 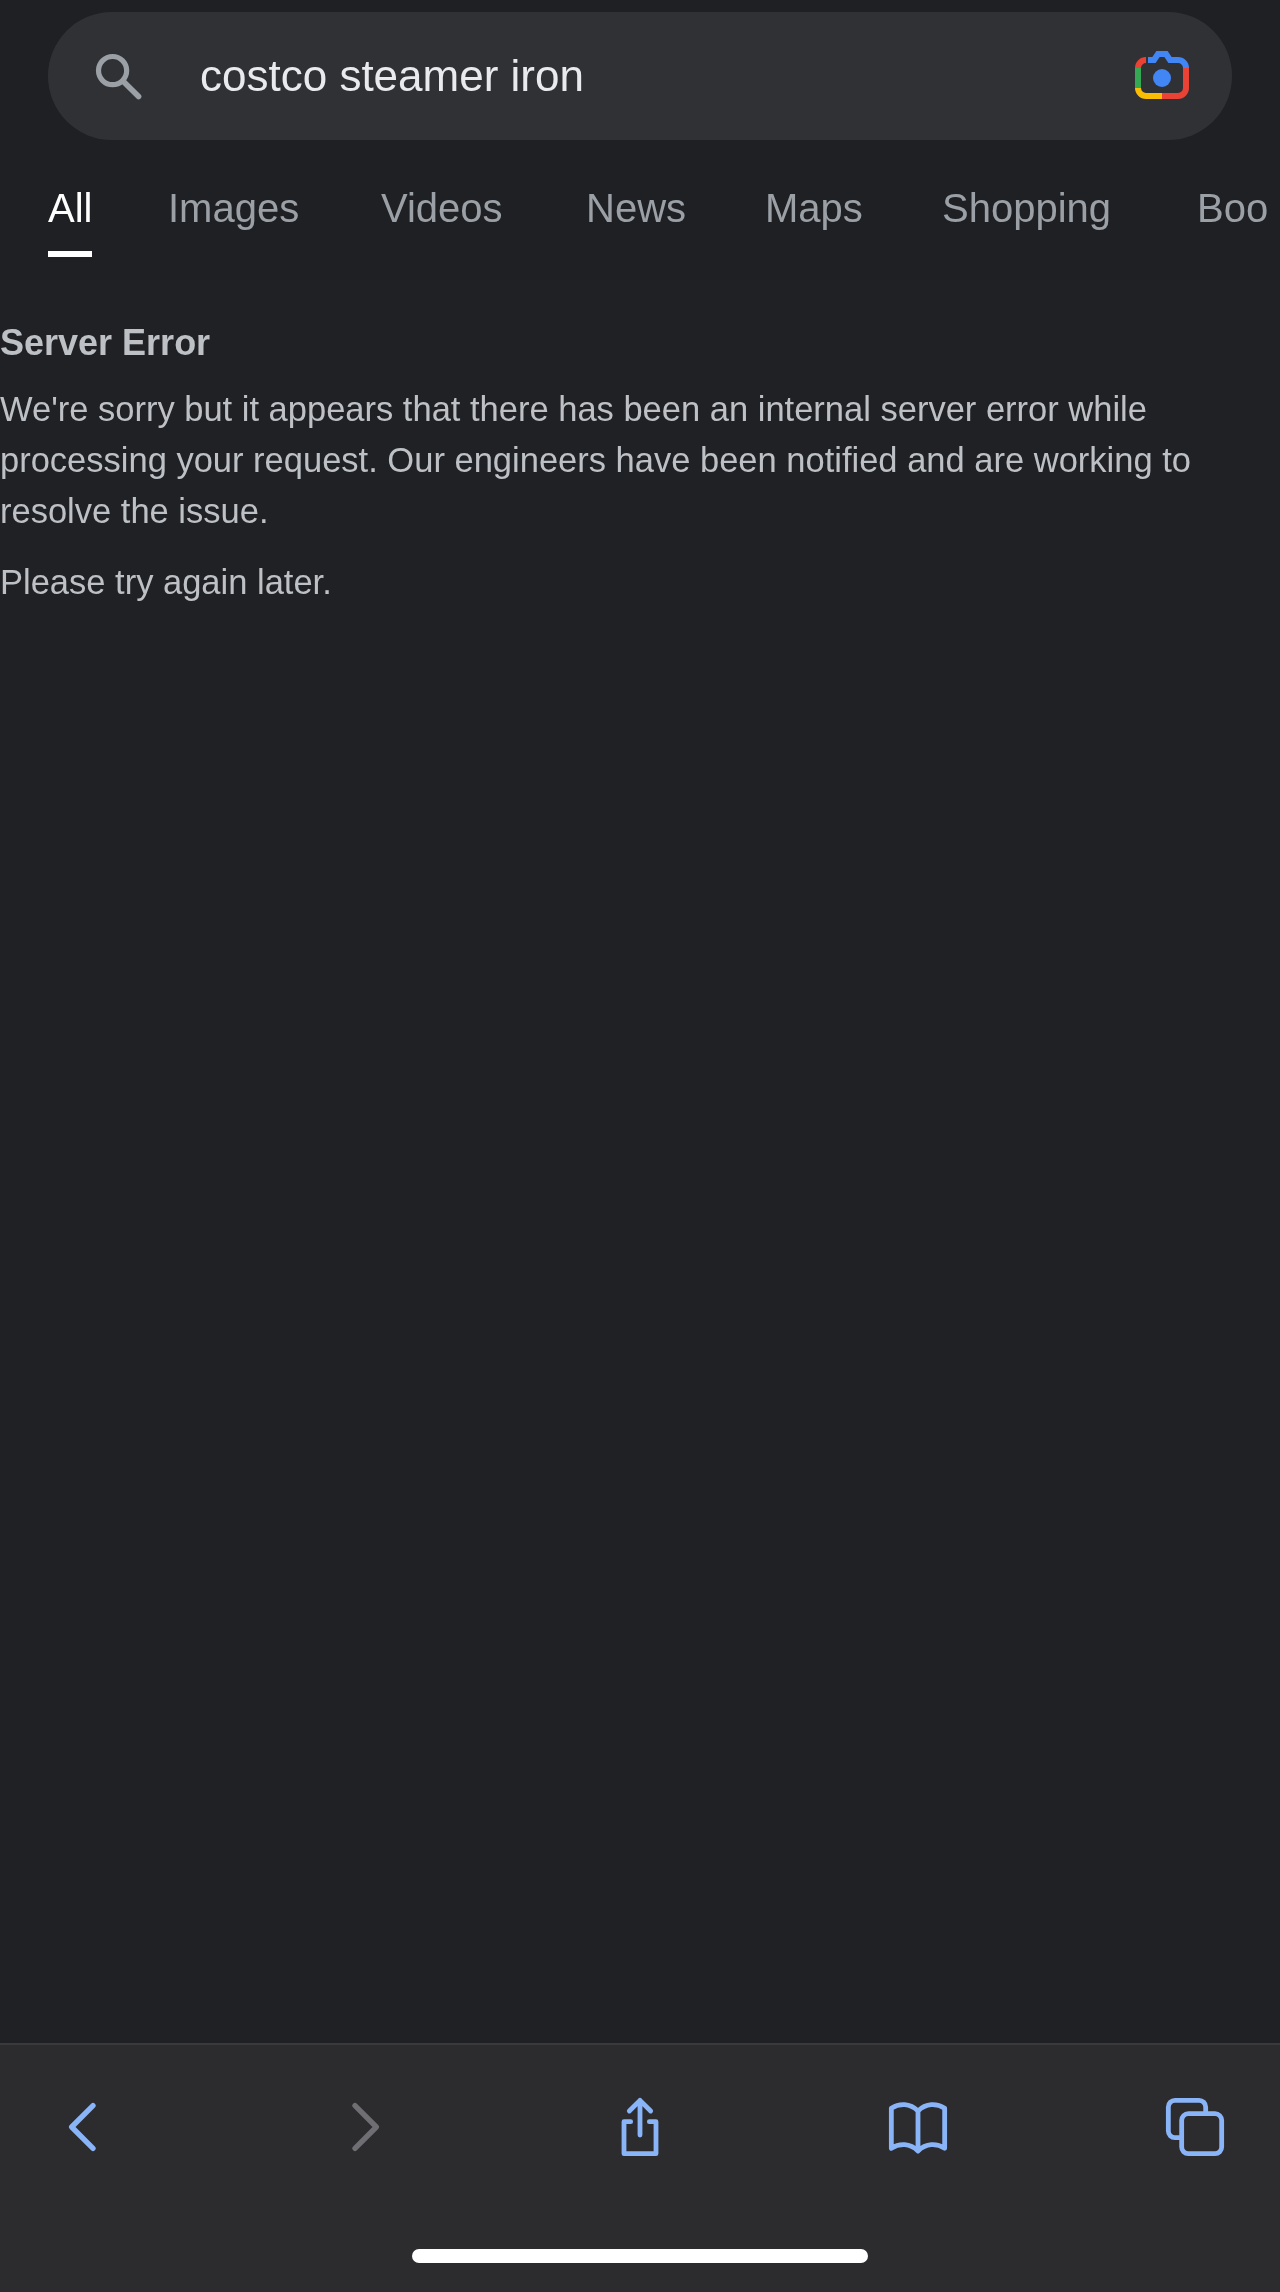 I want to click on tabs-icon, so click(x=1195, y=2127).